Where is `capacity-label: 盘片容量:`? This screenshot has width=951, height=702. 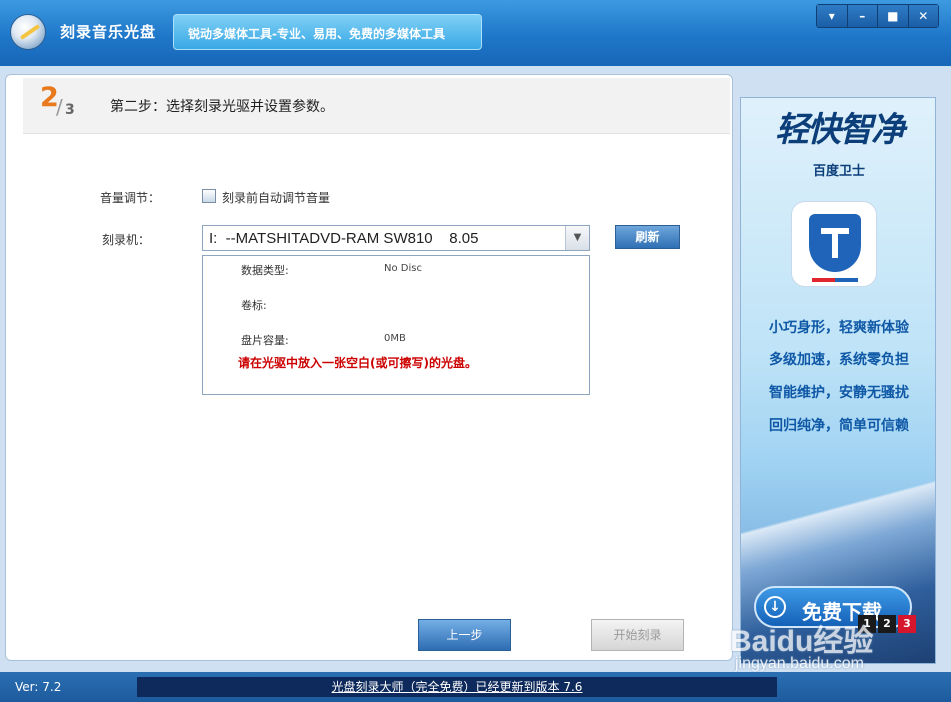 capacity-label: 盘片容量: is located at coordinates (265, 340).